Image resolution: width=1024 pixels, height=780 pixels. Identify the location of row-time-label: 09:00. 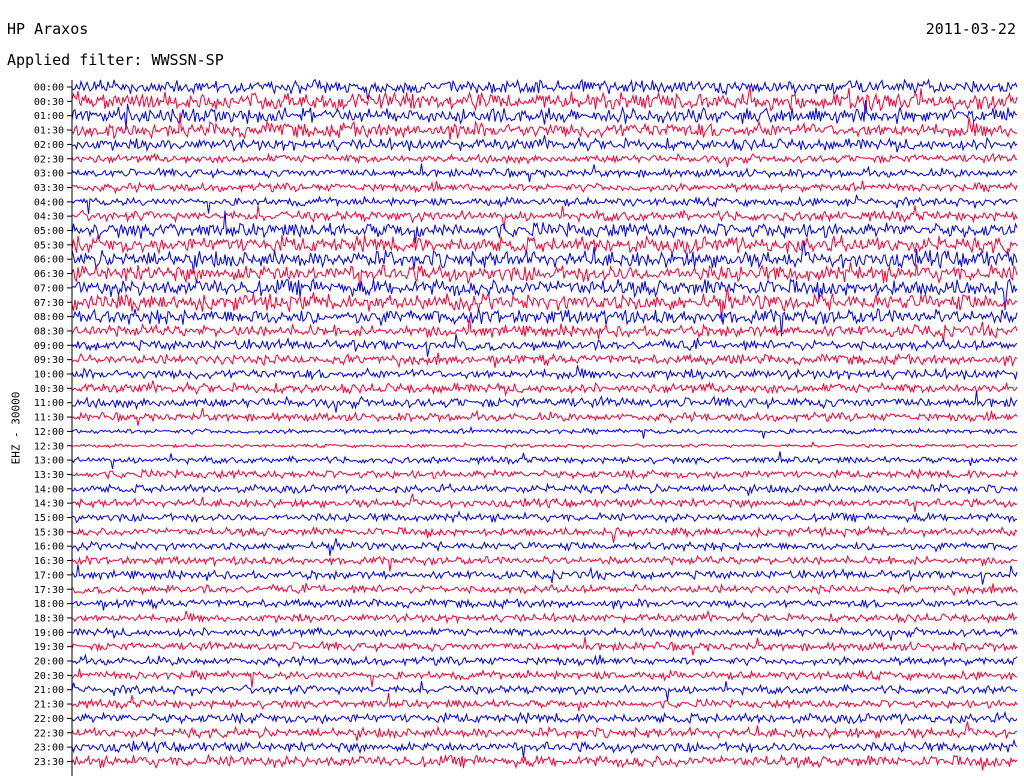
(49, 346).